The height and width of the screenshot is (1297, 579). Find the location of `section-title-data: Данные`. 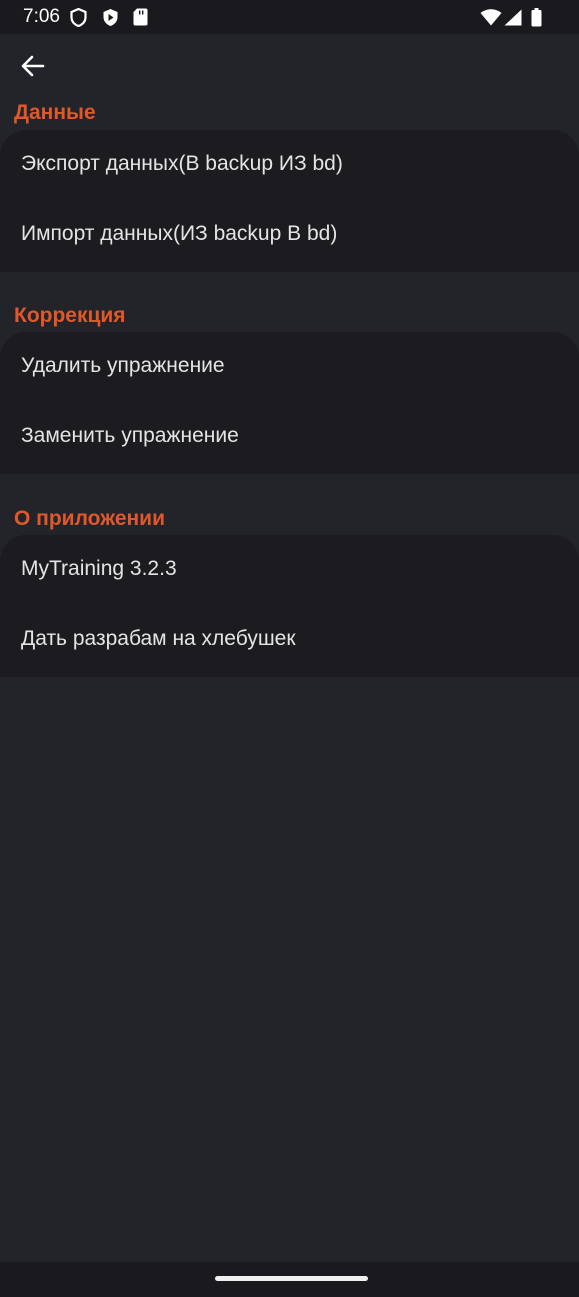

section-title-data: Данные is located at coordinates (55, 112).